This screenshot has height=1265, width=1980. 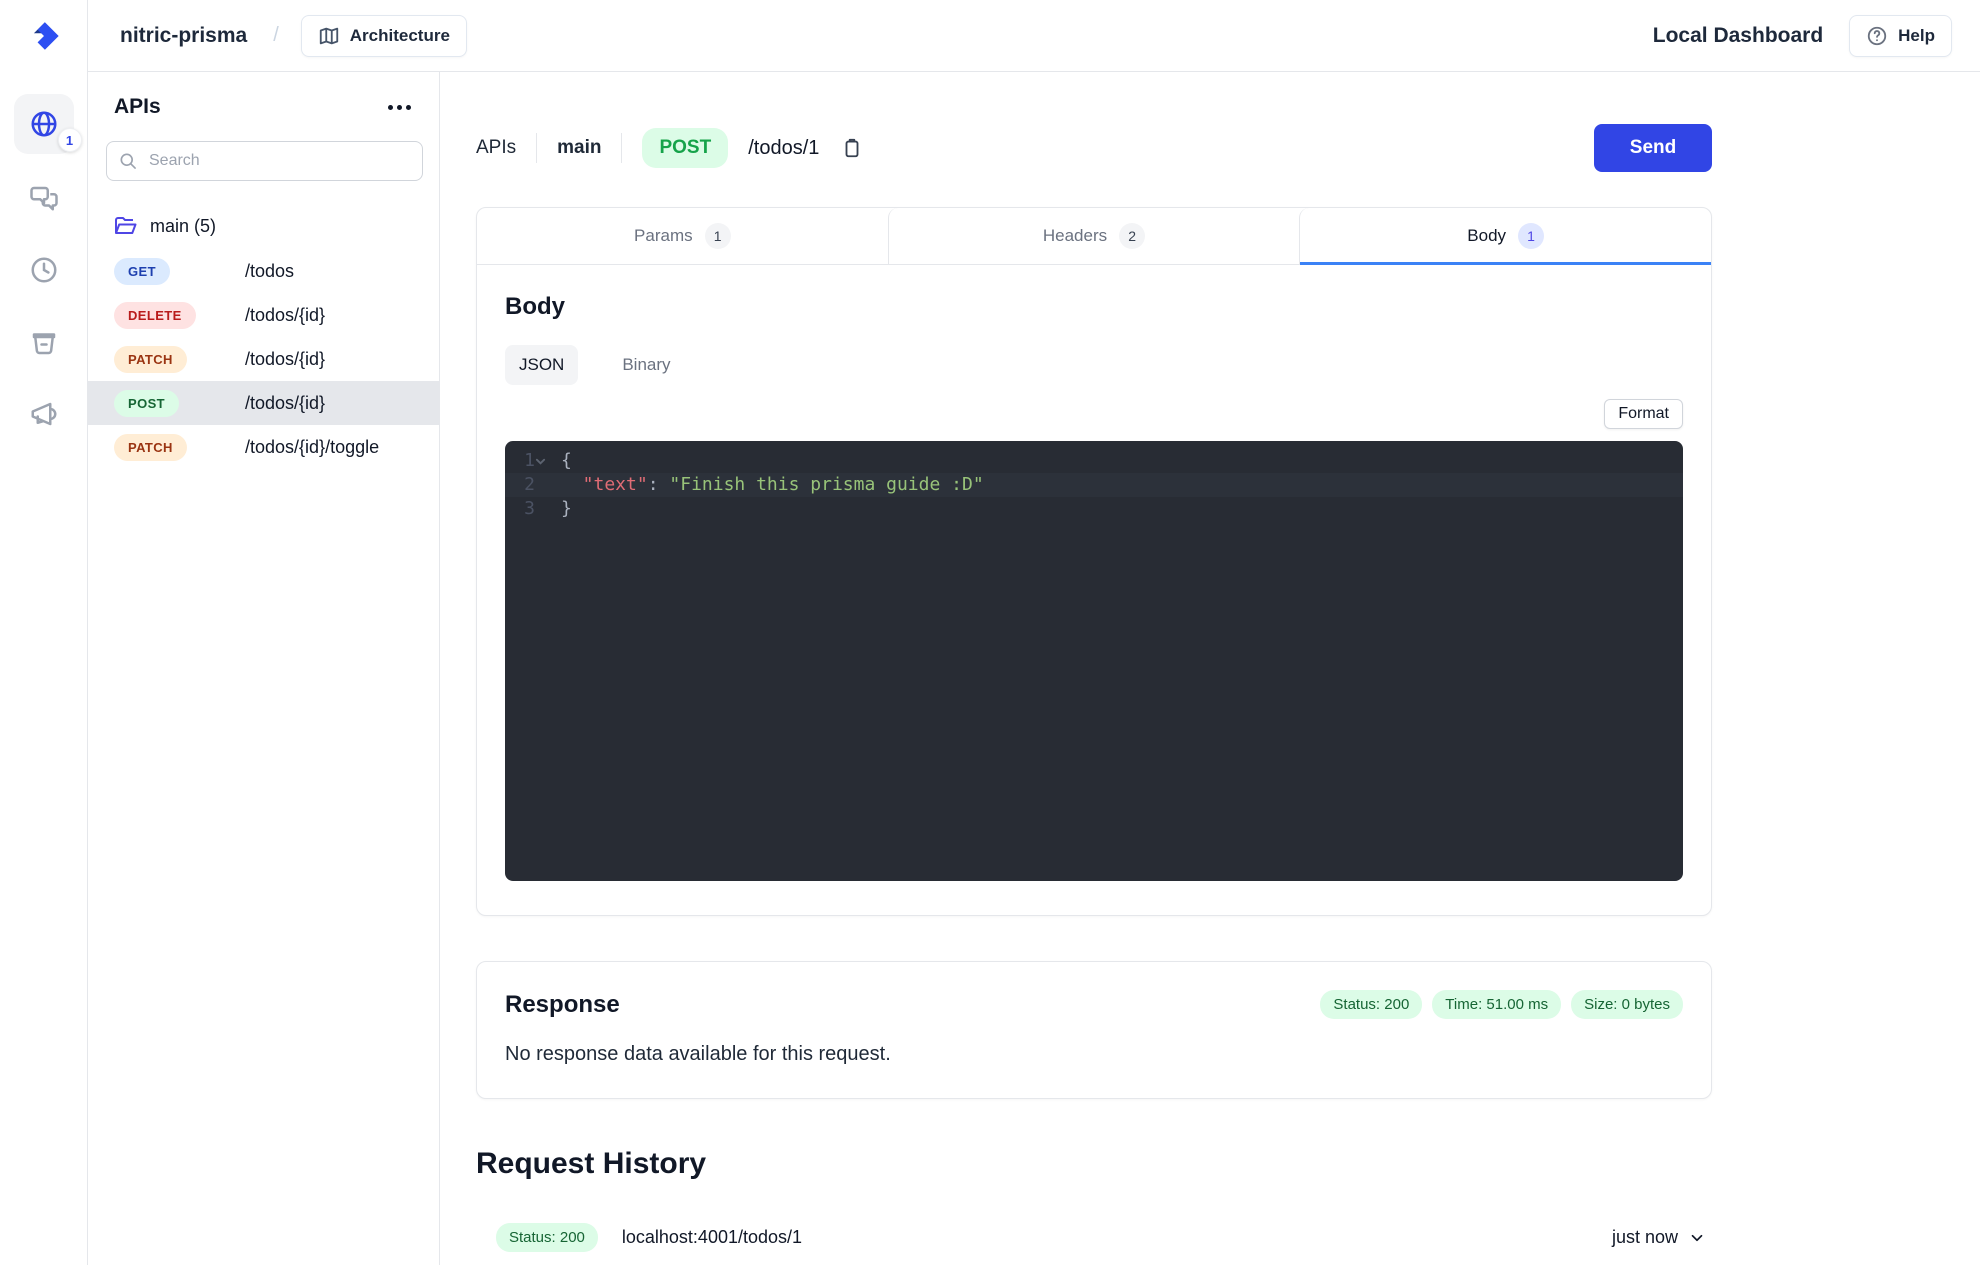 I want to click on route-patch-todo: PATCH /todos/{id}, so click(x=263, y=359).